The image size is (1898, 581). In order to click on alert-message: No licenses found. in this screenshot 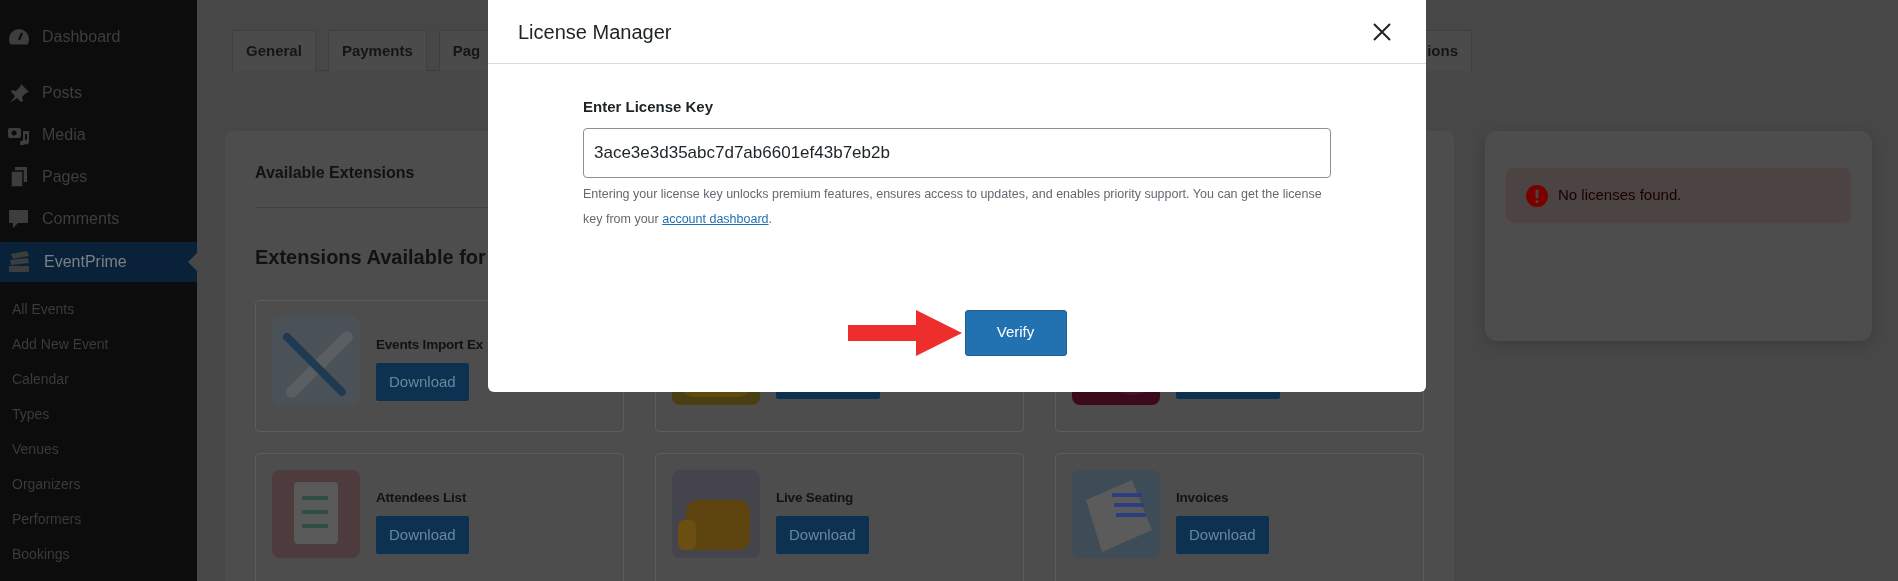, I will do `click(1620, 195)`.